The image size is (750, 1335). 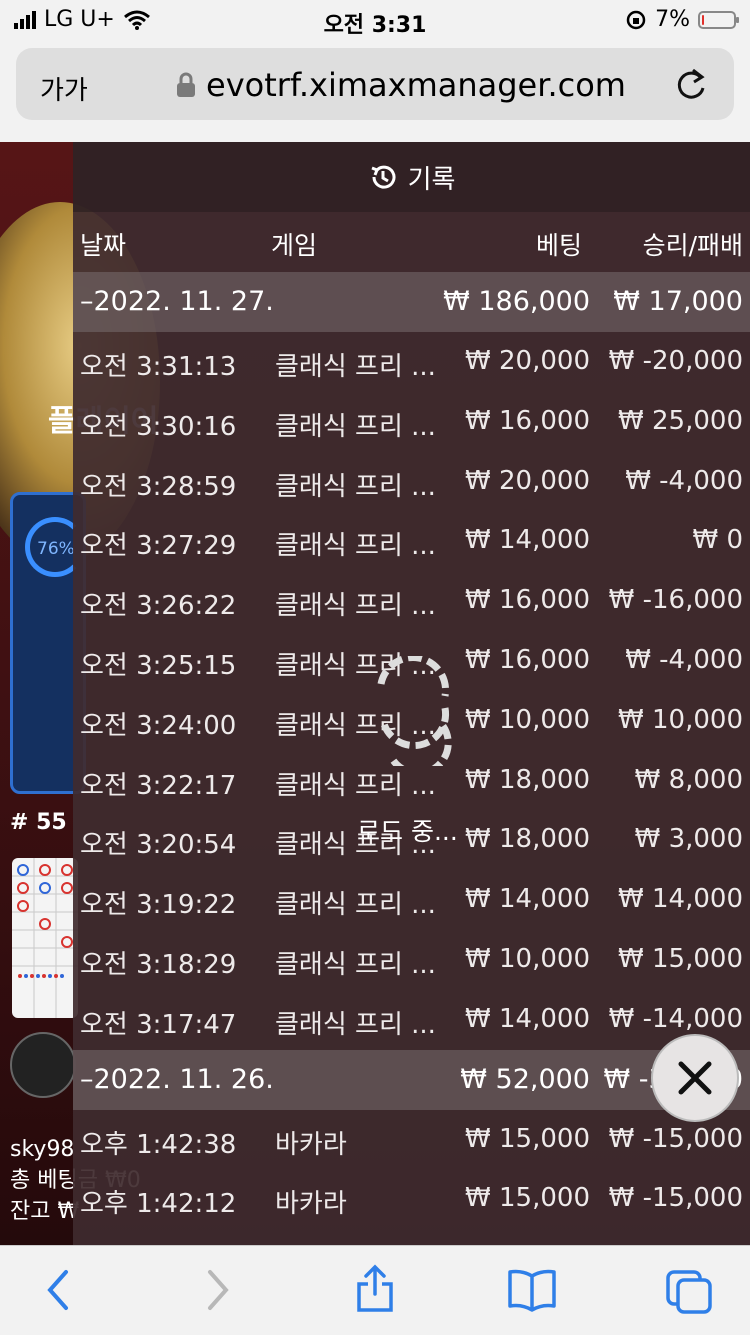 I want to click on round-number: # 55, so click(x=38, y=822).